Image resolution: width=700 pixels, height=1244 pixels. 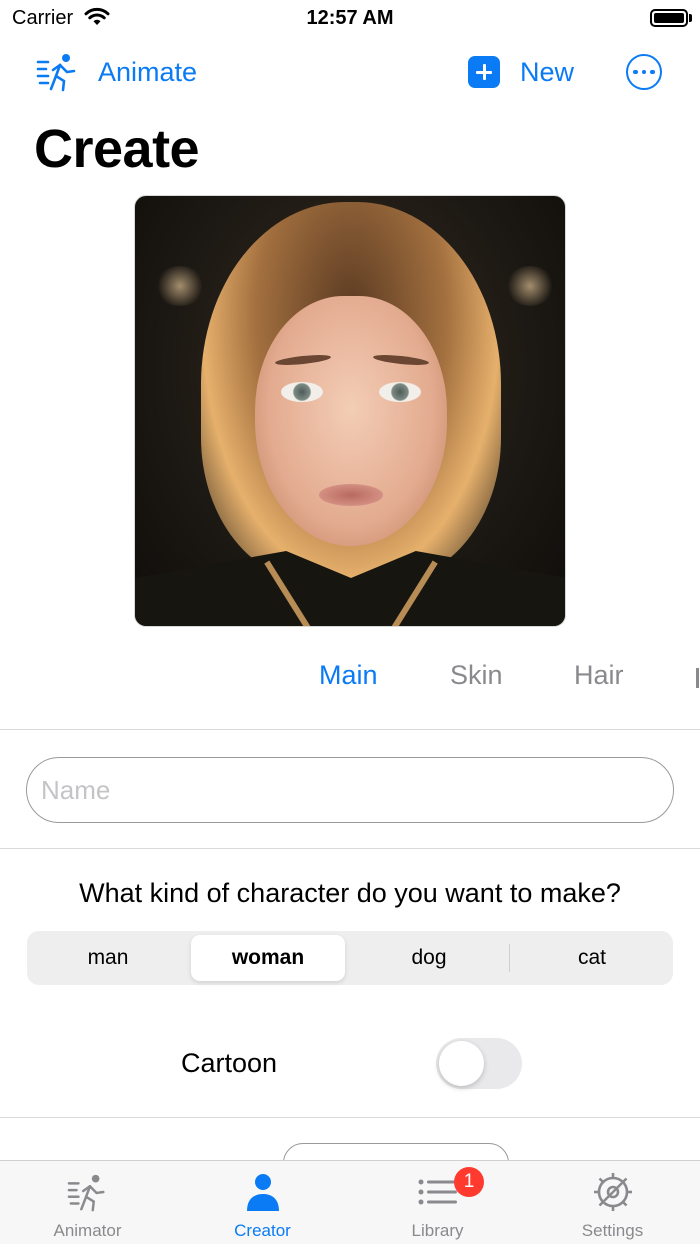 What do you see at coordinates (351, 421) in the screenshot?
I see `portrait-face` at bounding box center [351, 421].